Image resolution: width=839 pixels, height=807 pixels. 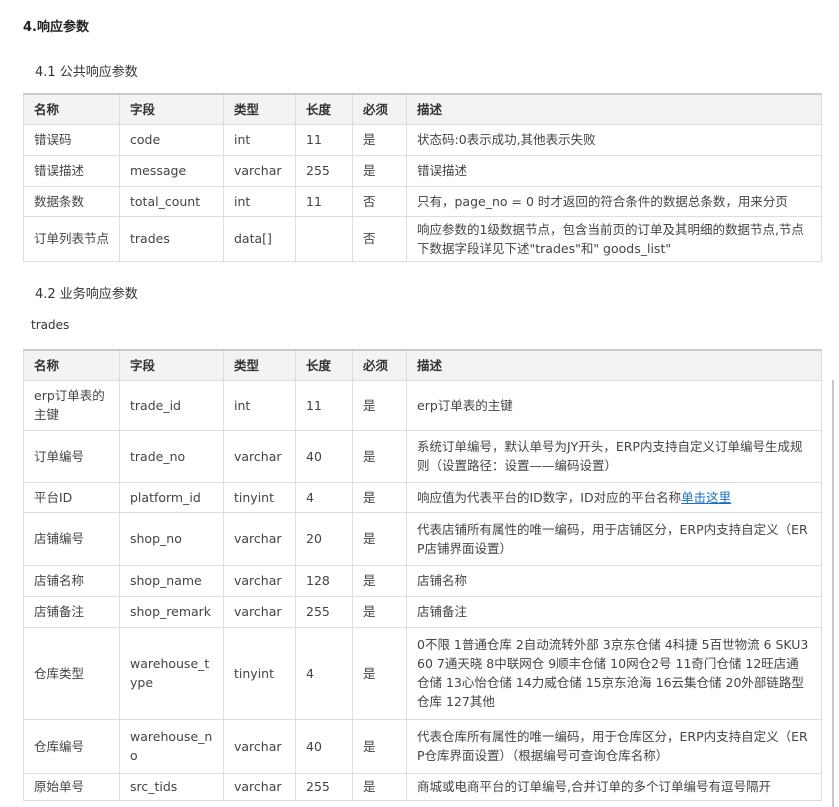 What do you see at coordinates (86, 72) in the screenshot?
I see `public-params-title: 4.1 公共响应参数` at bounding box center [86, 72].